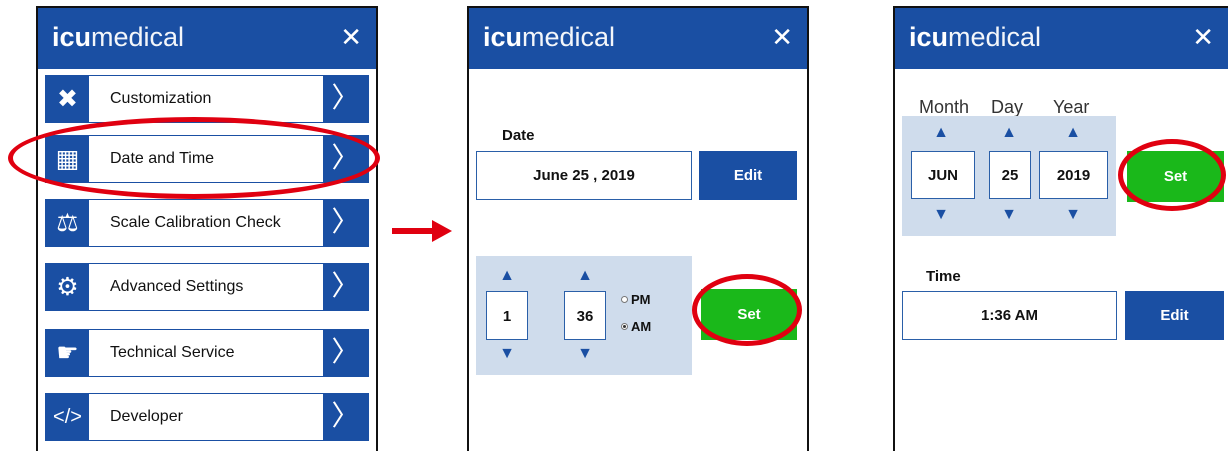  Describe the element at coordinates (749, 314) in the screenshot. I see `set-time-button: Set` at that location.